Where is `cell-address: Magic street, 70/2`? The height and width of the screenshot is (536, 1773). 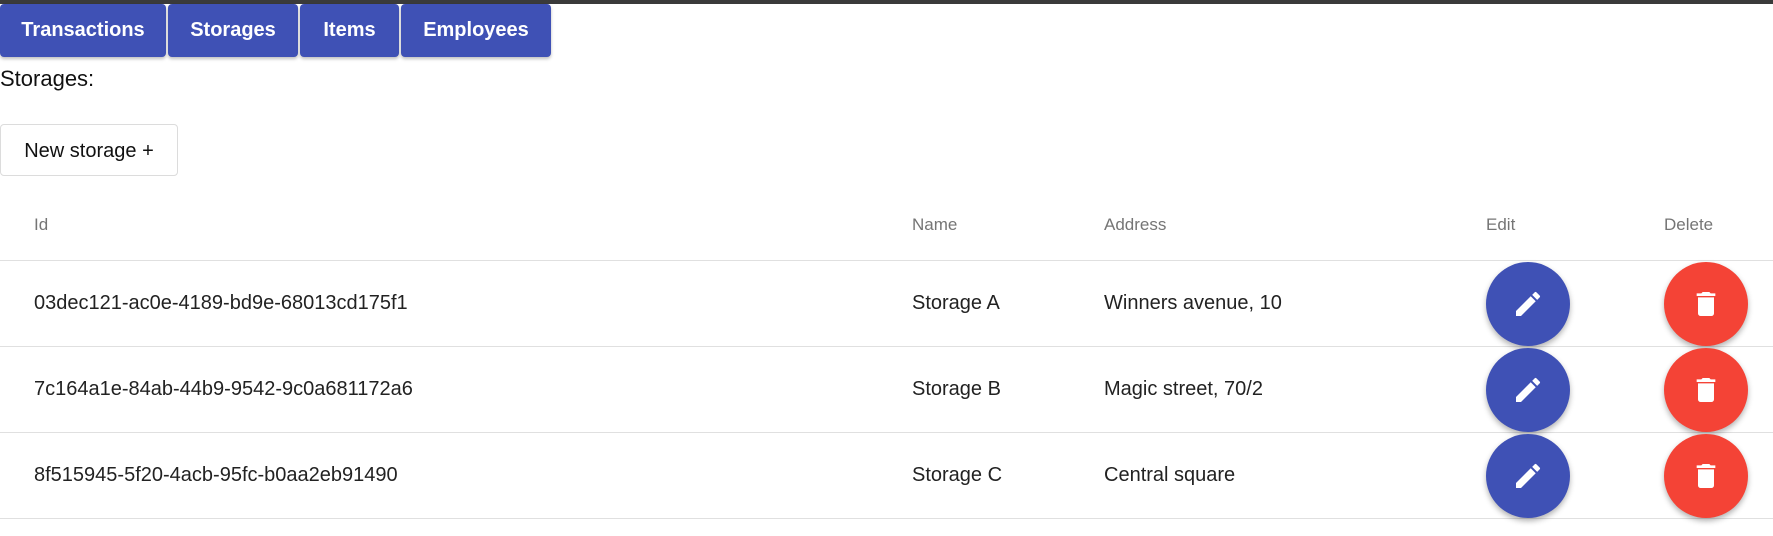 cell-address: Magic street, 70/2 is located at coordinates (1183, 389).